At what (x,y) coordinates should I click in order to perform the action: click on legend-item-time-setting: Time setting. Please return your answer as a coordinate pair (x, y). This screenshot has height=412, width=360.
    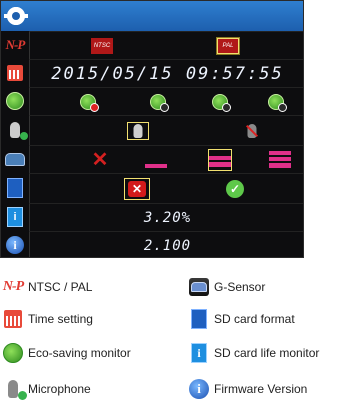
    Looking at the image, I should click on (47, 319).